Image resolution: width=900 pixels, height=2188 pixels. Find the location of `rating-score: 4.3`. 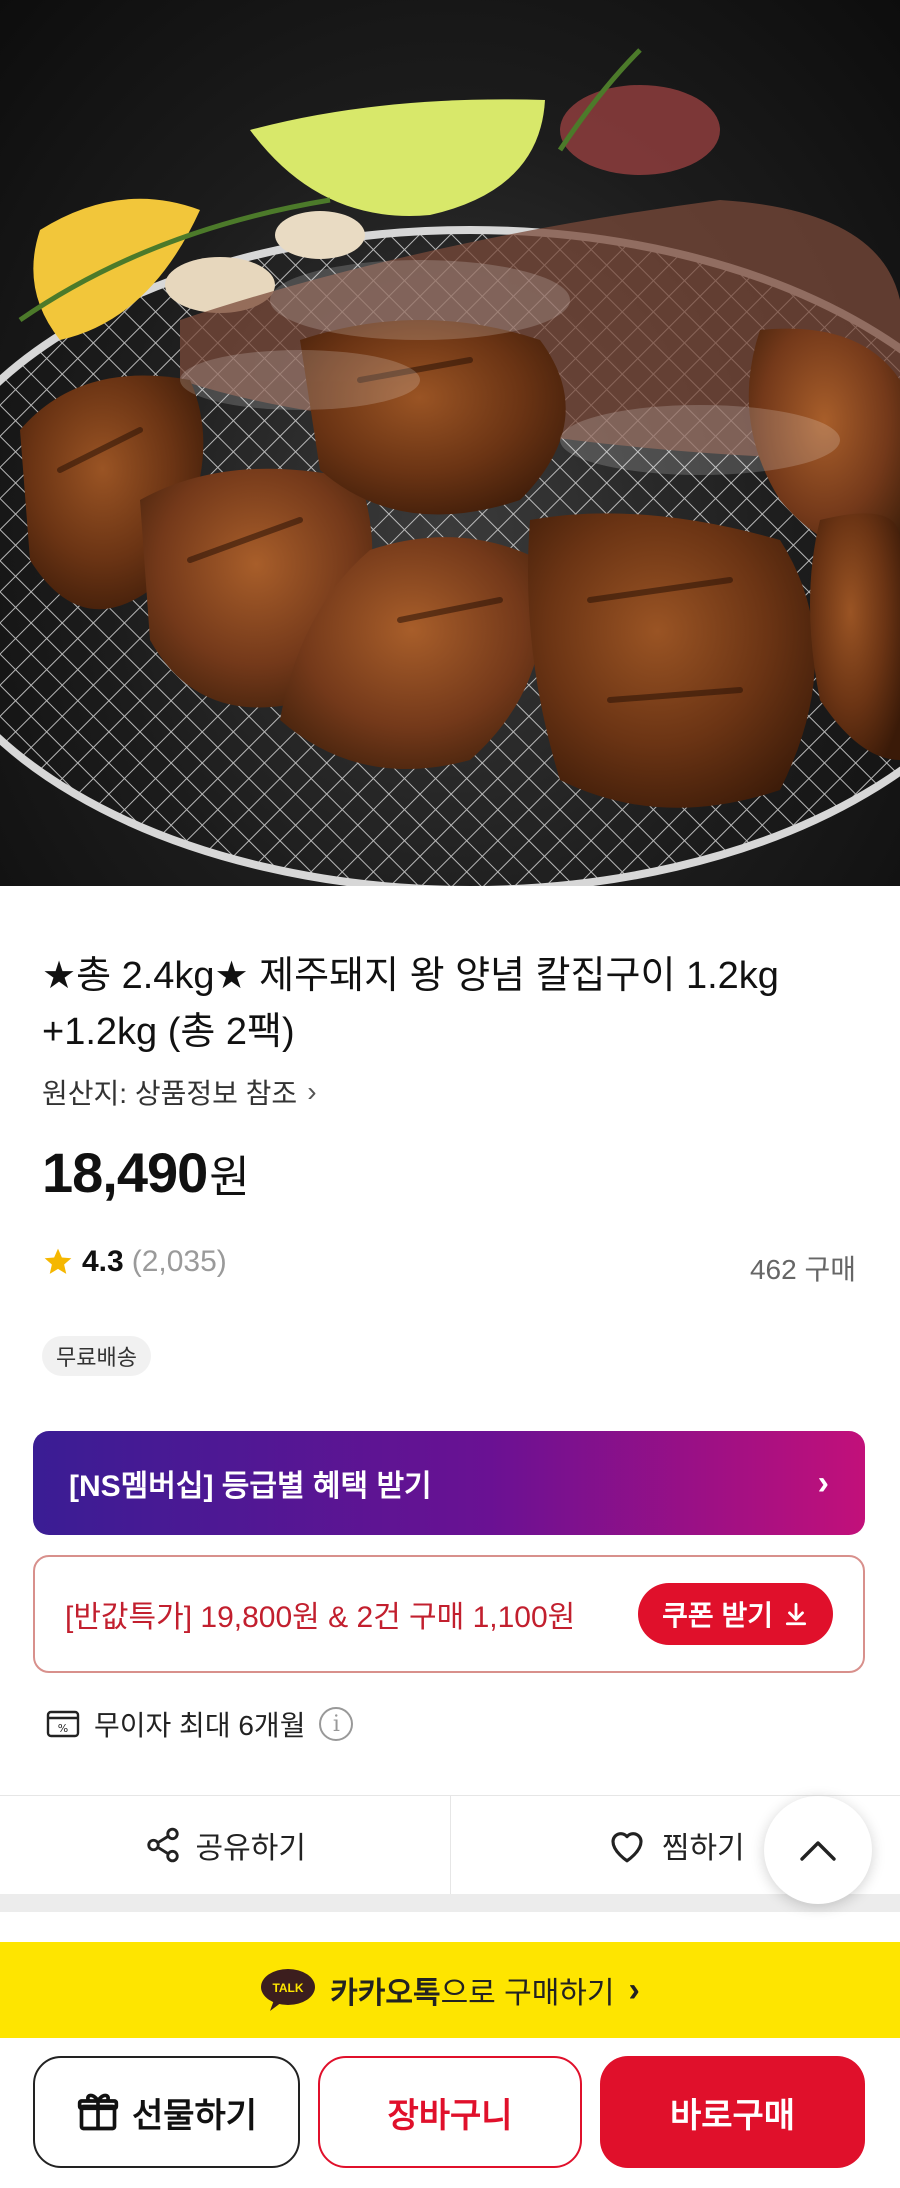

rating-score: 4.3 is located at coordinates (103, 1261).